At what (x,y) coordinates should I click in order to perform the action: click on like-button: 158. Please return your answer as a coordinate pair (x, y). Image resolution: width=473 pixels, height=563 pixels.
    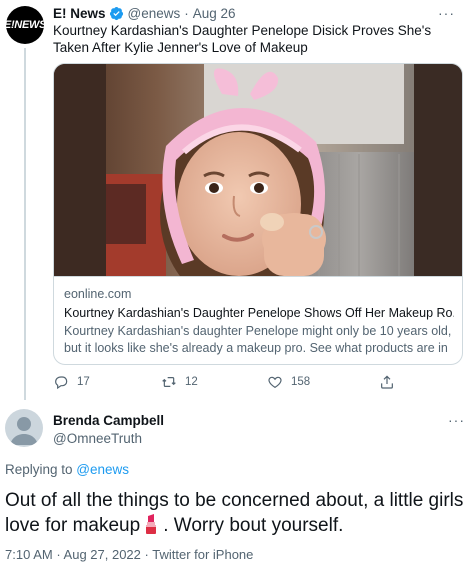
    Looking at the image, I should click on (288, 382).